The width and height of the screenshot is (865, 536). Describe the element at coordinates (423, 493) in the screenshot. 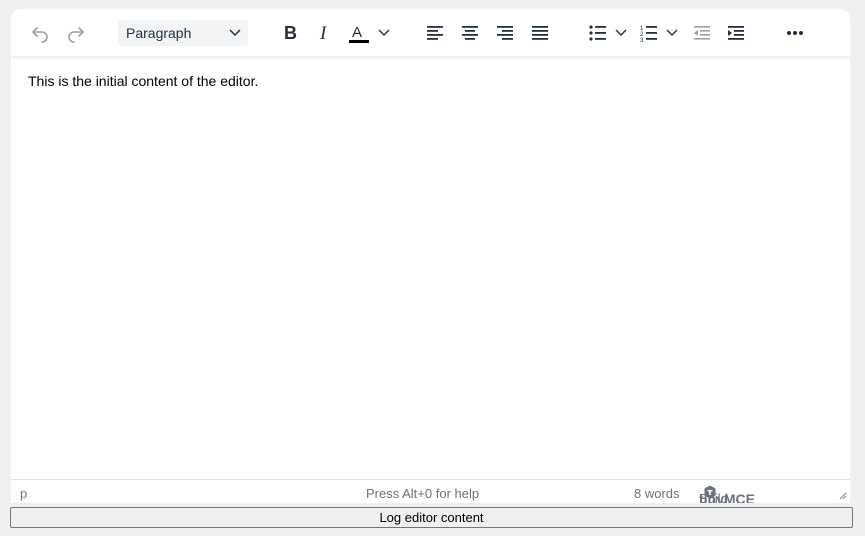

I see `help-text: Press Alt+0 for help` at that location.